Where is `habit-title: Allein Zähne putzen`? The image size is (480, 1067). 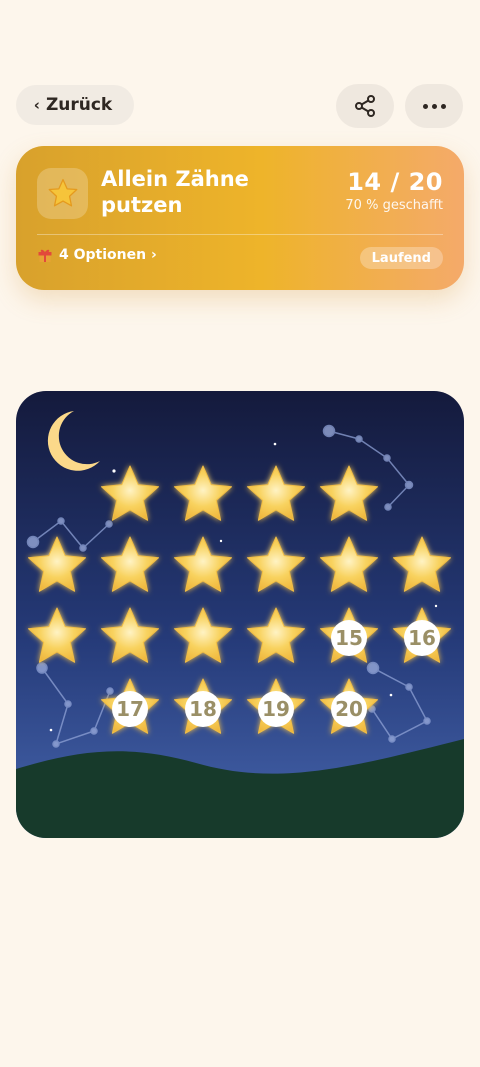
habit-title: Allein Zähne putzen is located at coordinates (175, 192).